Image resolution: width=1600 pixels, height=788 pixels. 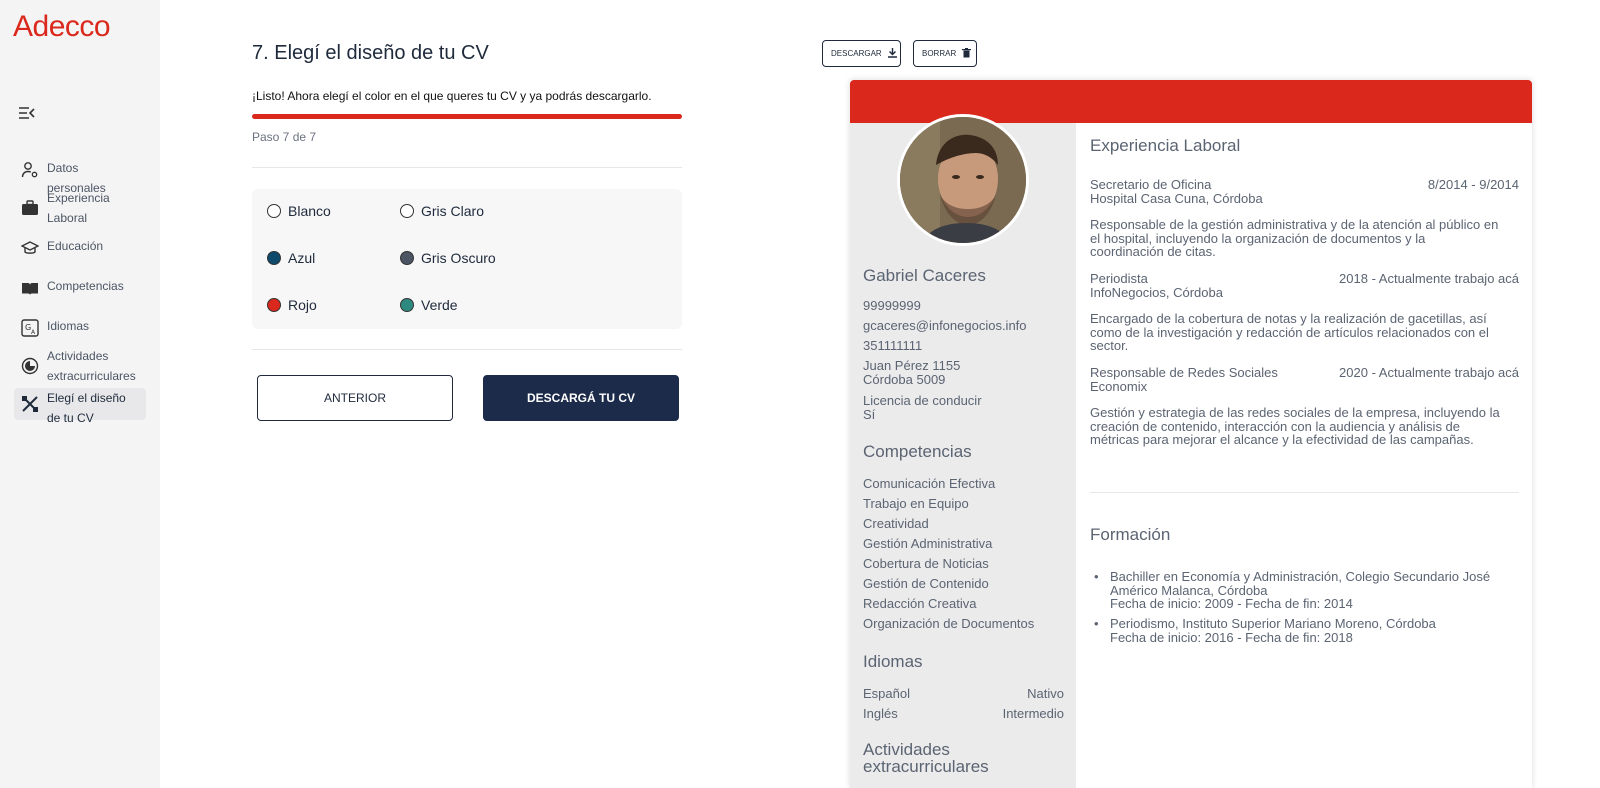 I want to click on download-cv-button: DESCARGÁ TU CV, so click(x=581, y=398).